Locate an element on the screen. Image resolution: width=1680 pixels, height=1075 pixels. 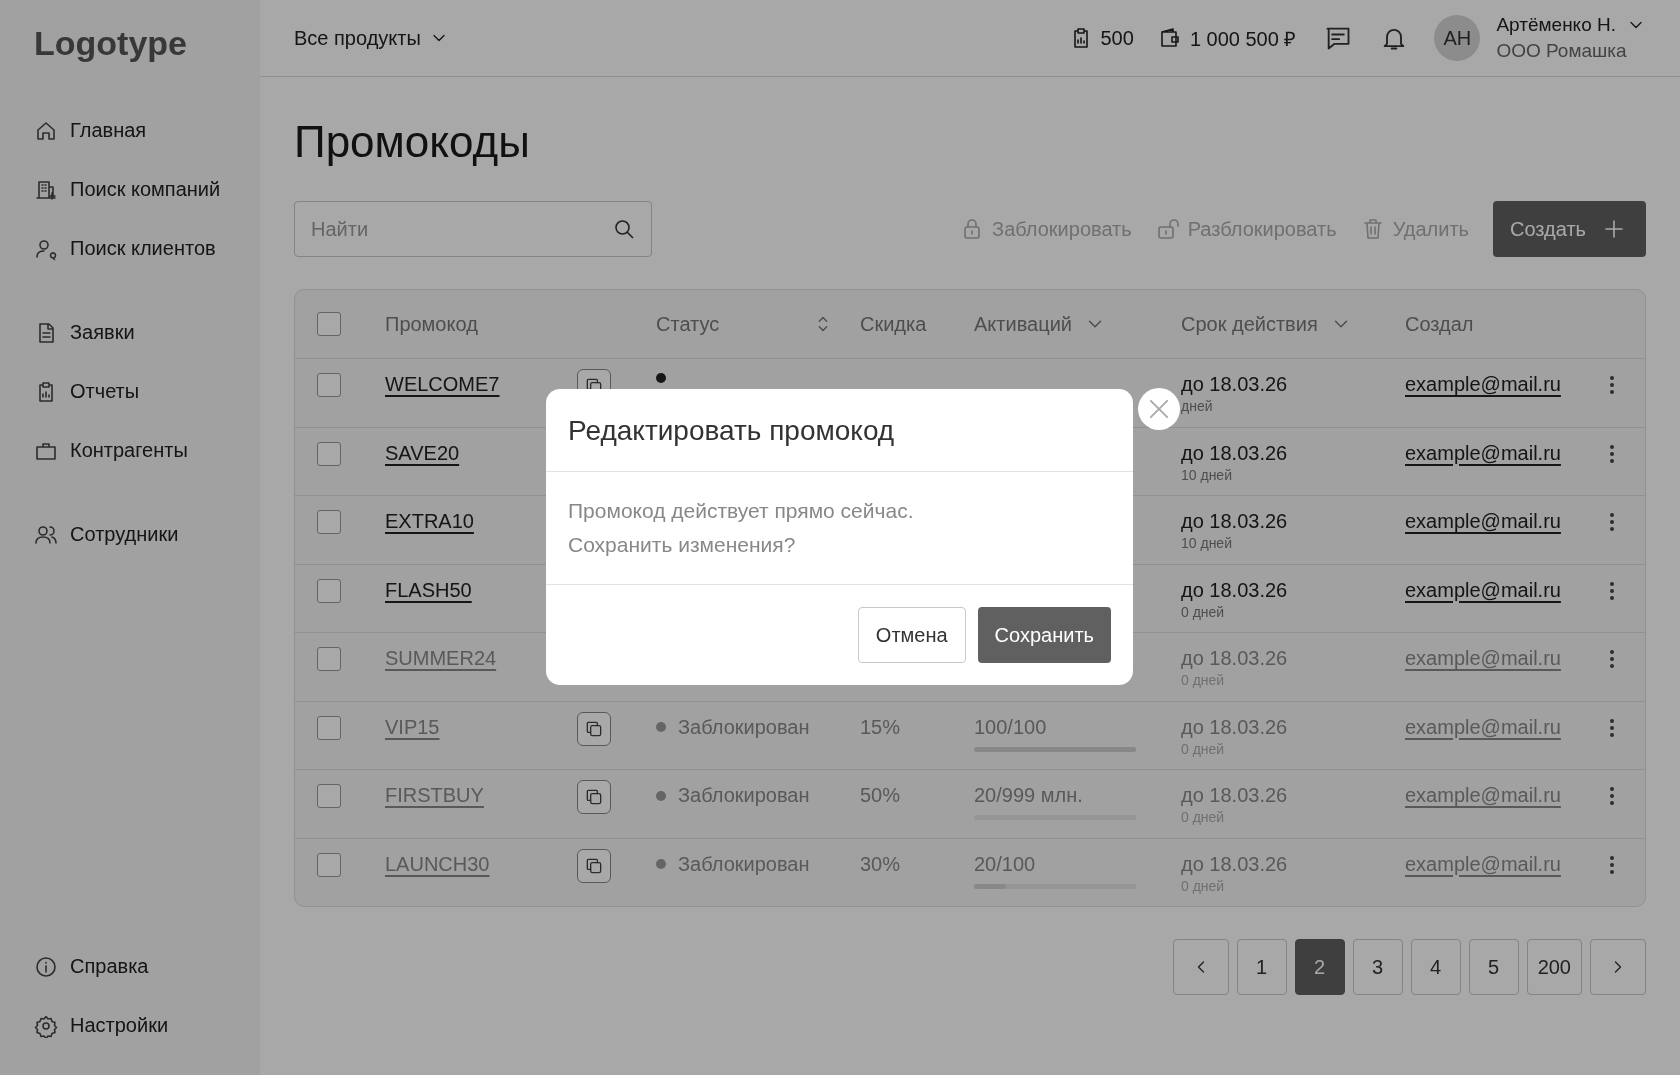
activations-value: 100/100 is located at coordinates (1010, 727).